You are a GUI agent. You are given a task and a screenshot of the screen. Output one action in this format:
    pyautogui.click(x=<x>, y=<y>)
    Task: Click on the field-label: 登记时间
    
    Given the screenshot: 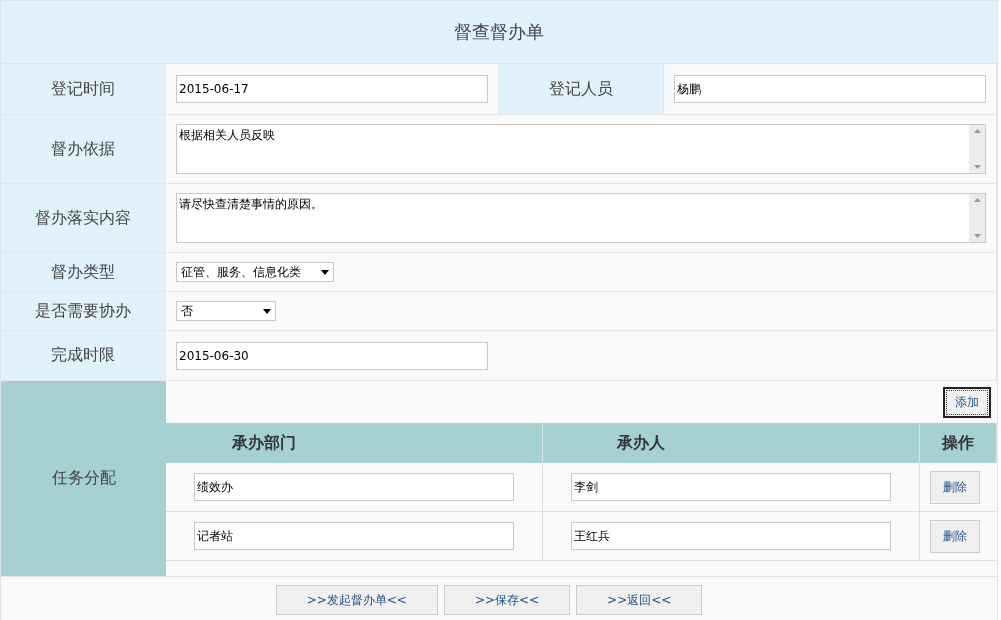 What is the action you would take?
    pyautogui.click(x=83, y=89)
    